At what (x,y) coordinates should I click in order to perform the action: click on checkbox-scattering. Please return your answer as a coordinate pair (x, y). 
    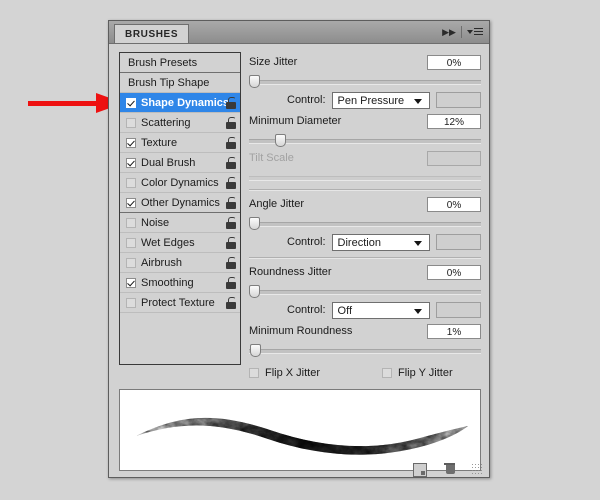
    Looking at the image, I should click on (131, 122).